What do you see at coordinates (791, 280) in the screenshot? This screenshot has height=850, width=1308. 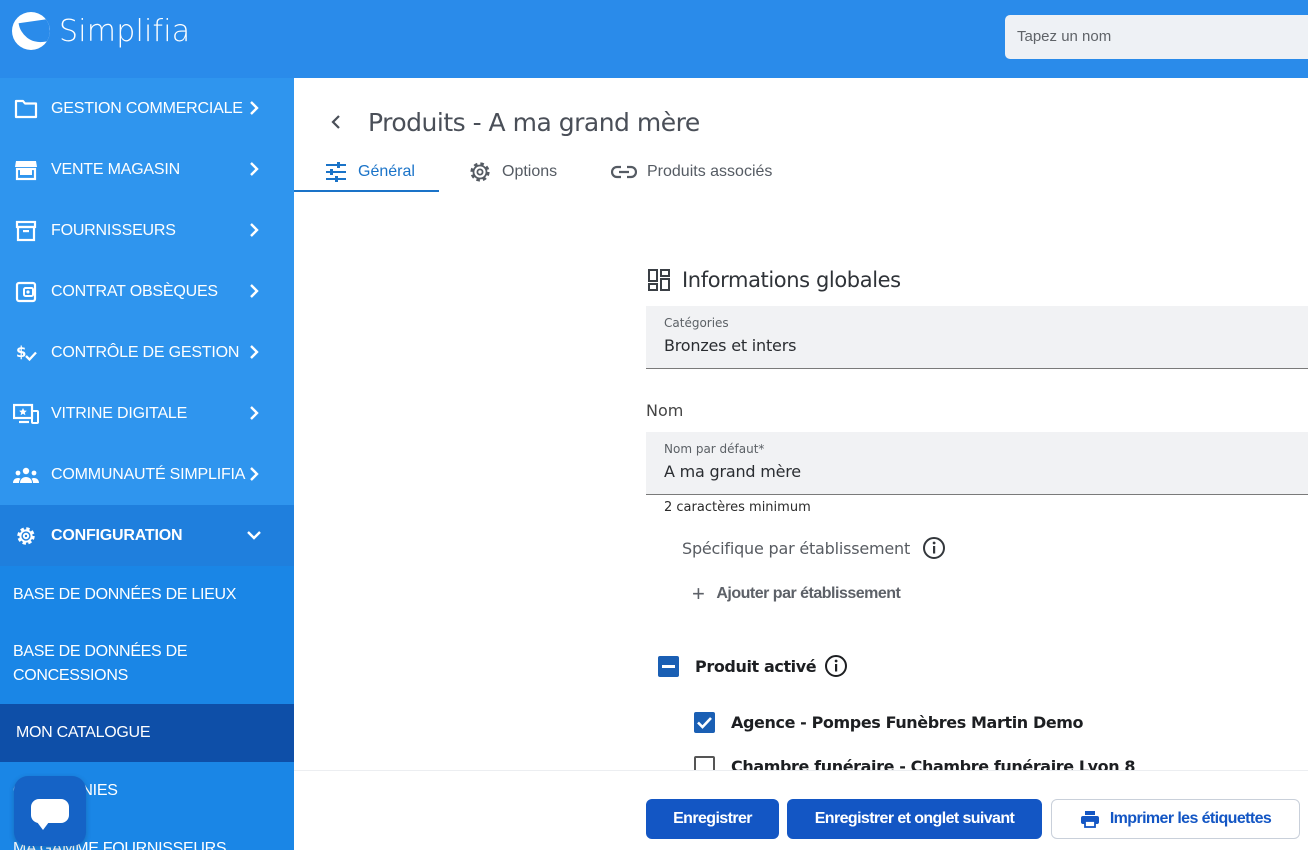 I see `section-title-text: Informations globales` at bounding box center [791, 280].